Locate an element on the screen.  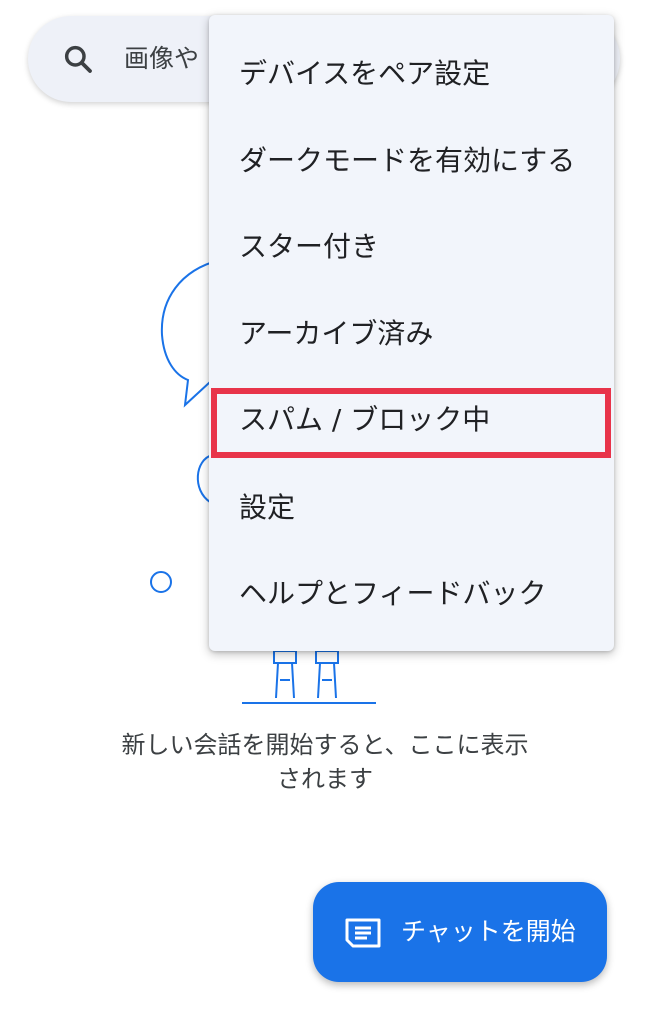
figure-legs is located at coordinates (306, 674).